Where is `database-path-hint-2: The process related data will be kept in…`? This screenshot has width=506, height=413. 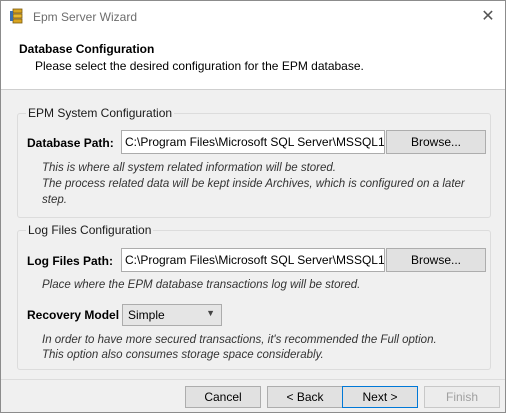 database-path-hint-2: The process related data will be kept in… is located at coordinates (253, 184).